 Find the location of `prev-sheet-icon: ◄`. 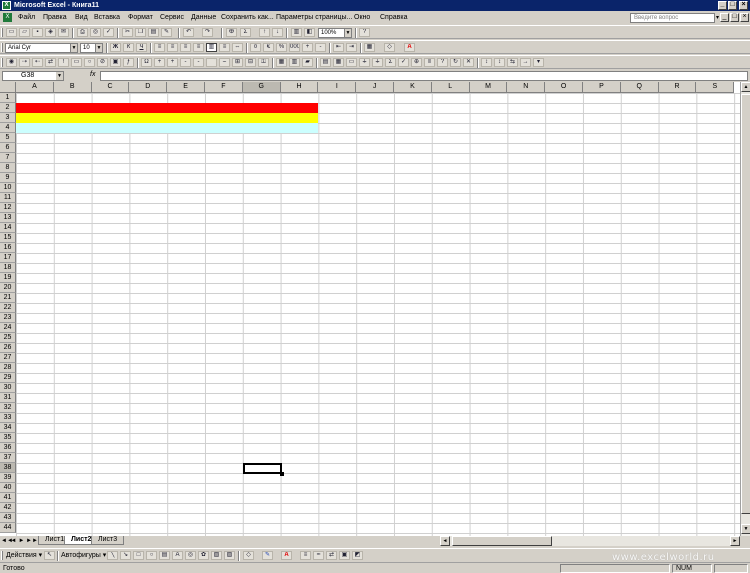

prev-sheet-icon: ◄ is located at coordinates (13, 541).